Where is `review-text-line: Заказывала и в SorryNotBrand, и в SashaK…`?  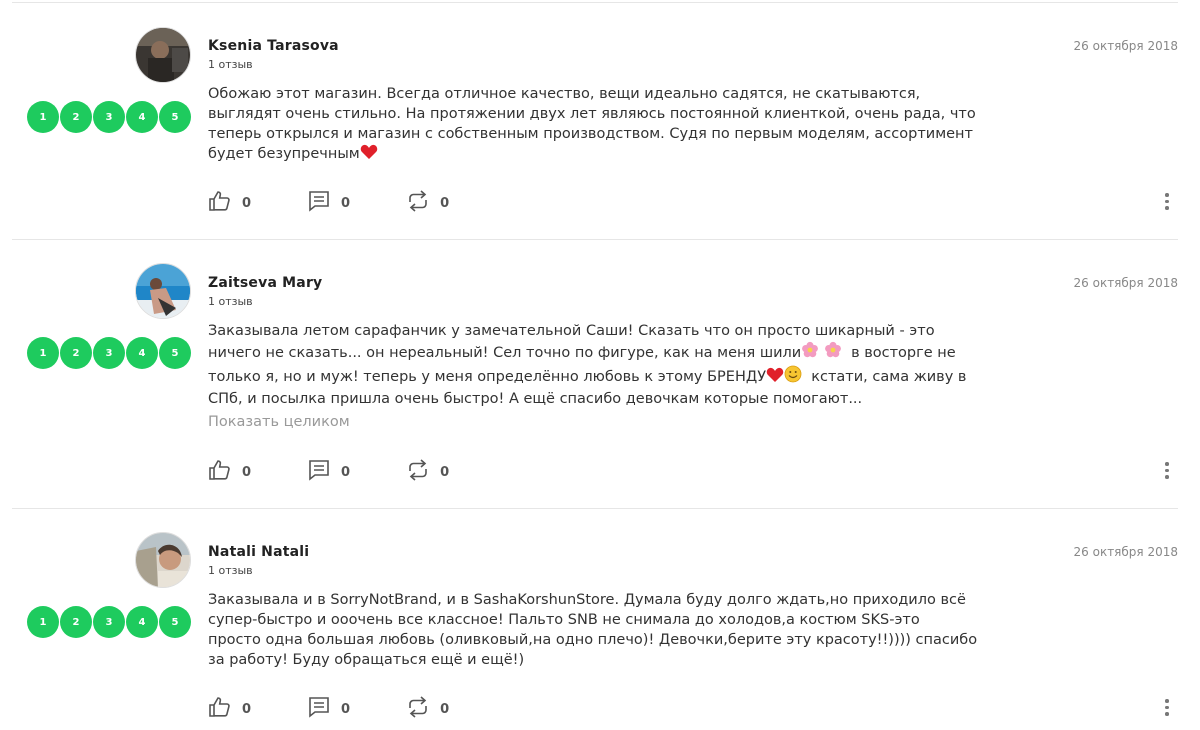 review-text-line: Заказывала и в SorryNotBrand, и в SashaK… is located at coordinates (587, 600).